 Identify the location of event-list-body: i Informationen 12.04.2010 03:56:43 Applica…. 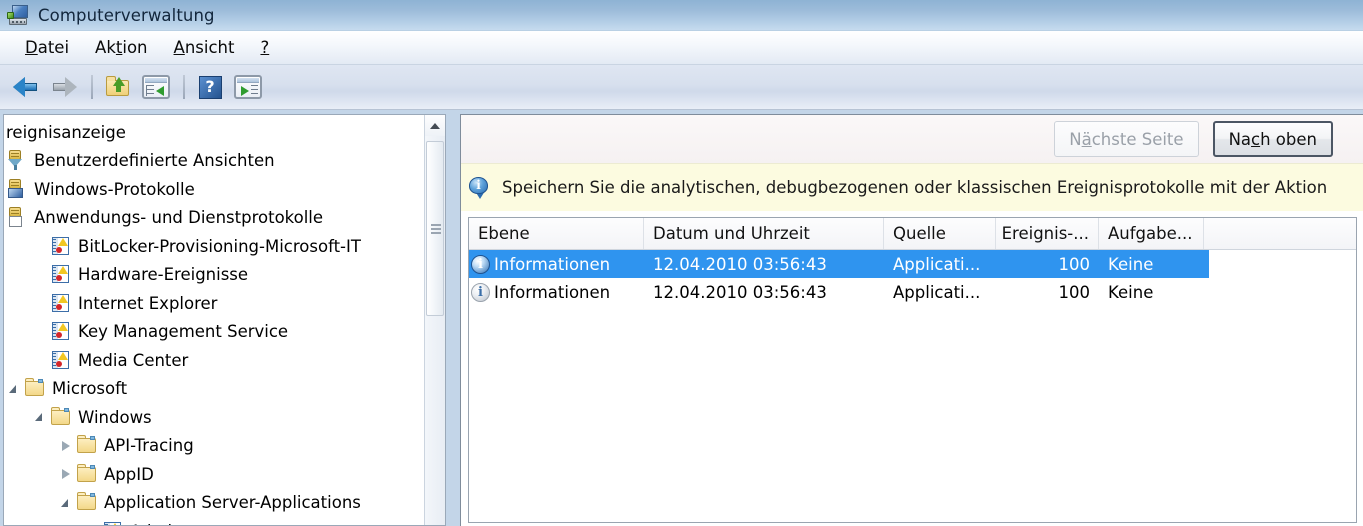
(912, 278).